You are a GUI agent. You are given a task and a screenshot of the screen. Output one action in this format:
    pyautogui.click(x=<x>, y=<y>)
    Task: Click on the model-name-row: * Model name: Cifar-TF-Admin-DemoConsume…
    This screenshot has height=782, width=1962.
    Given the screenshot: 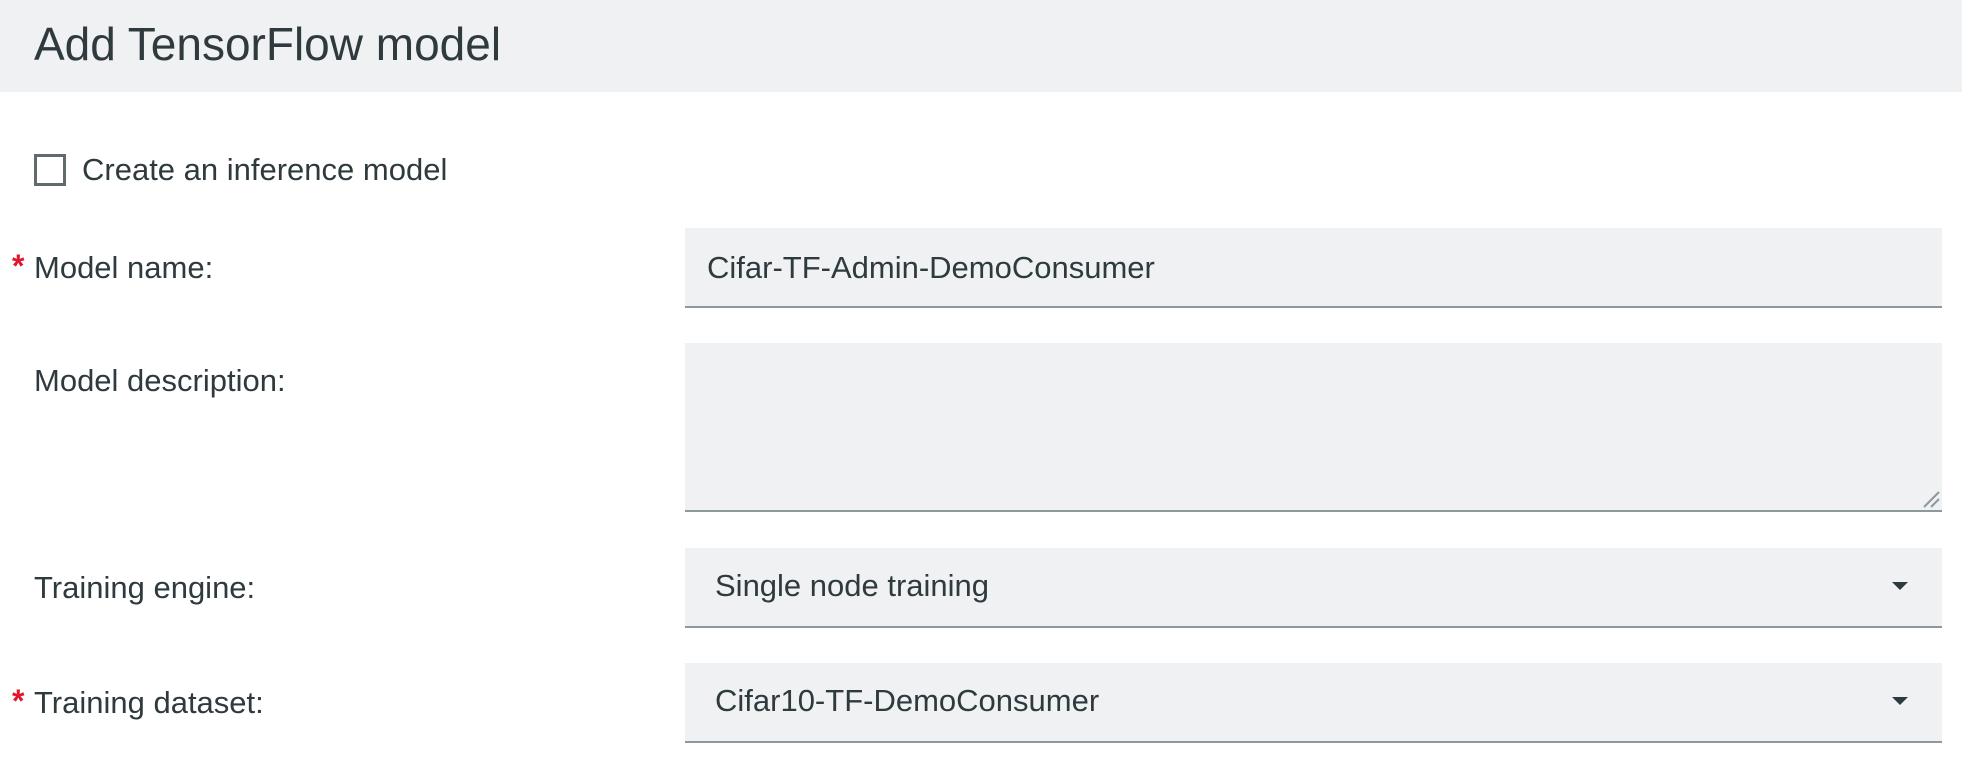 What is the action you would take?
    pyautogui.click(x=981, y=268)
    